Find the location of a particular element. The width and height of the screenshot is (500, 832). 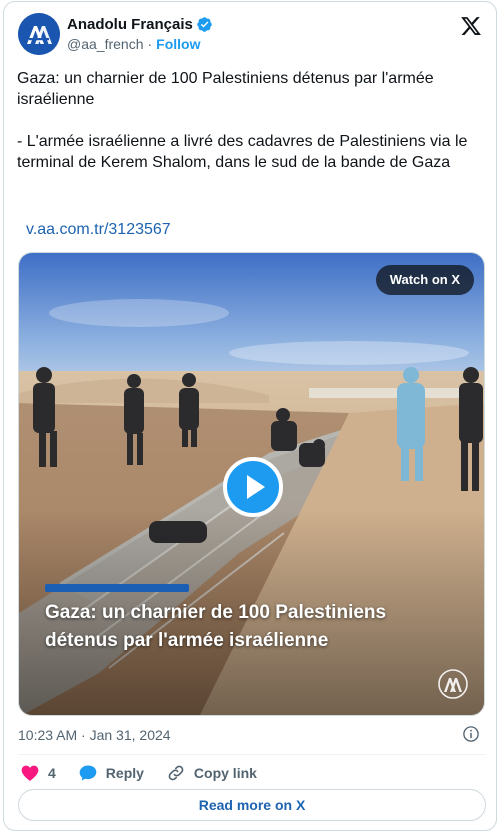

author-handle: @aa_french is located at coordinates (105, 44).